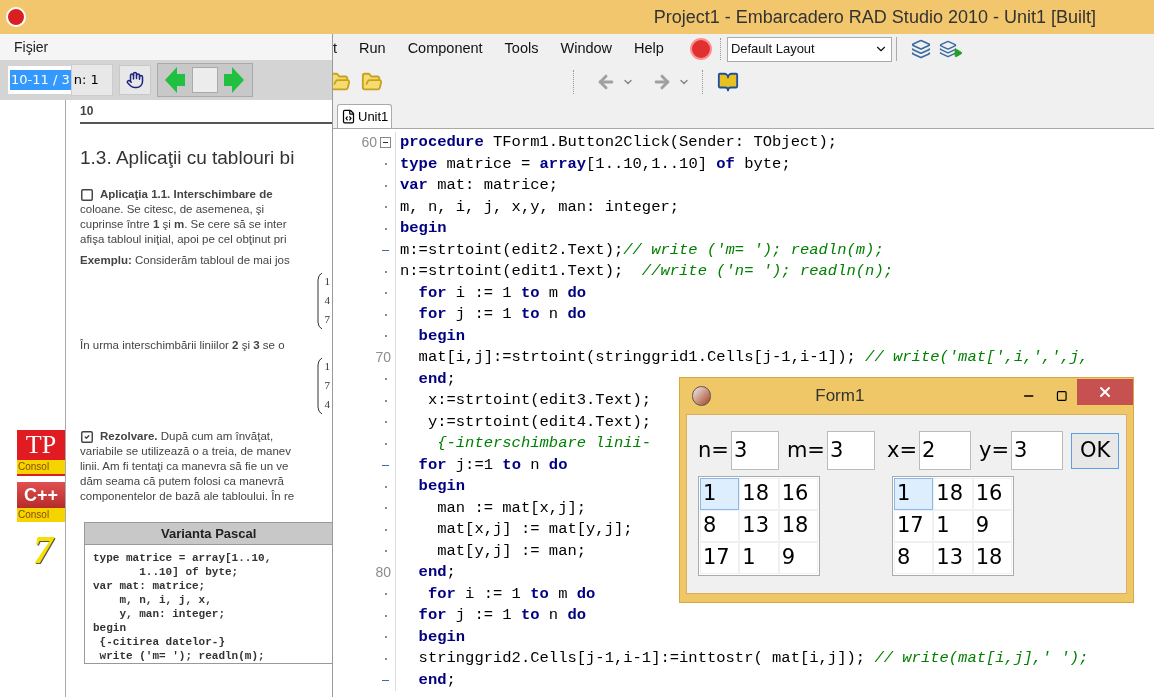 This screenshot has width=1154, height=697. Describe the element at coordinates (713, 450) in the screenshot. I see `field-label: n=` at that location.